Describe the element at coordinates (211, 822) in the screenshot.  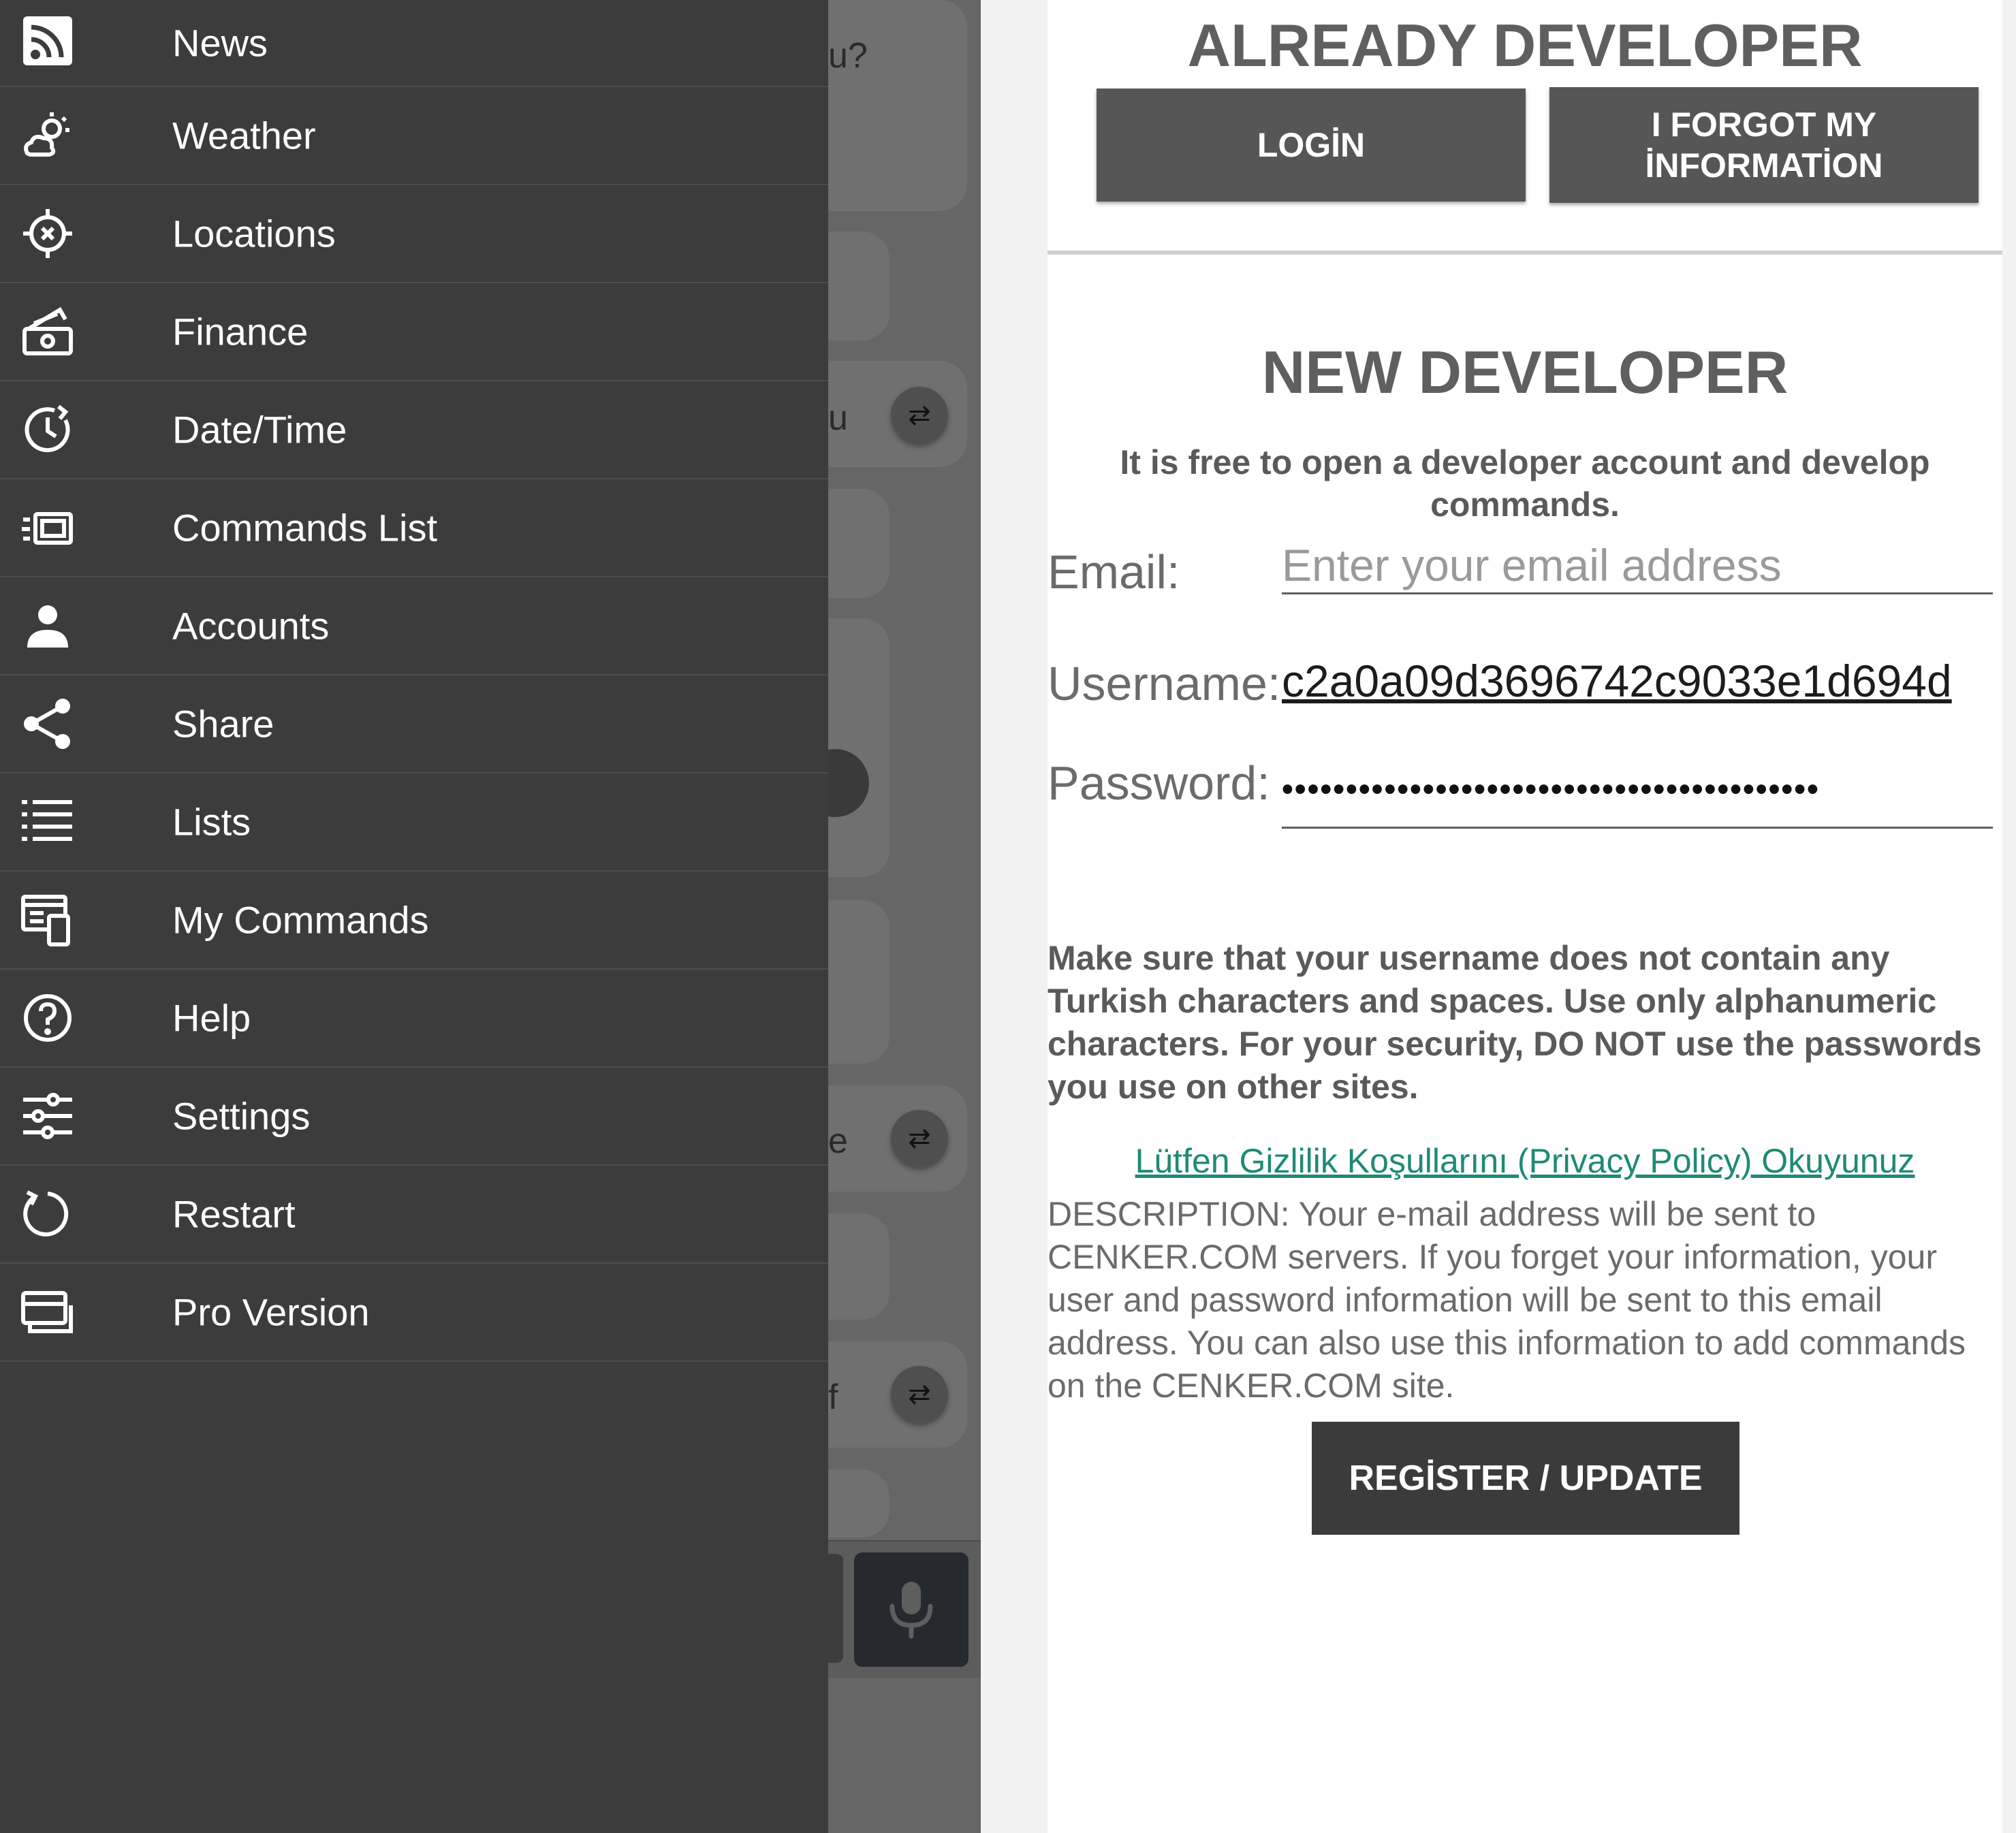
I see `menu-label-lists: Lists` at that location.